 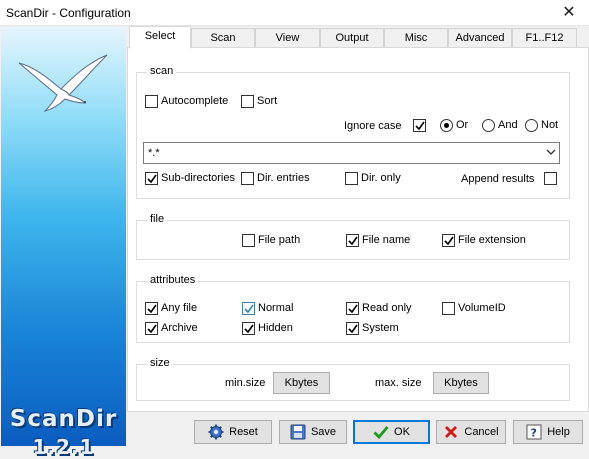 I want to click on file-path-box, so click(x=248, y=240).